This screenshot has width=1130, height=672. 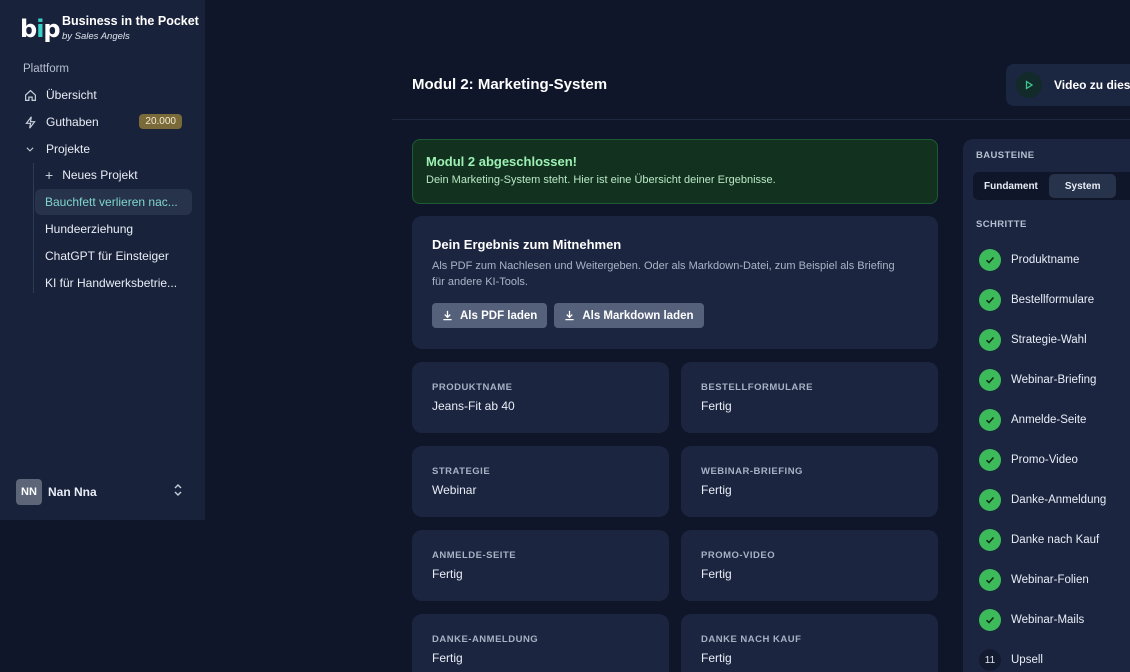 What do you see at coordinates (1001, 224) in the screenshot?
I see `schritte-label: SCHRITTE` at bounding box center [1001, 224].